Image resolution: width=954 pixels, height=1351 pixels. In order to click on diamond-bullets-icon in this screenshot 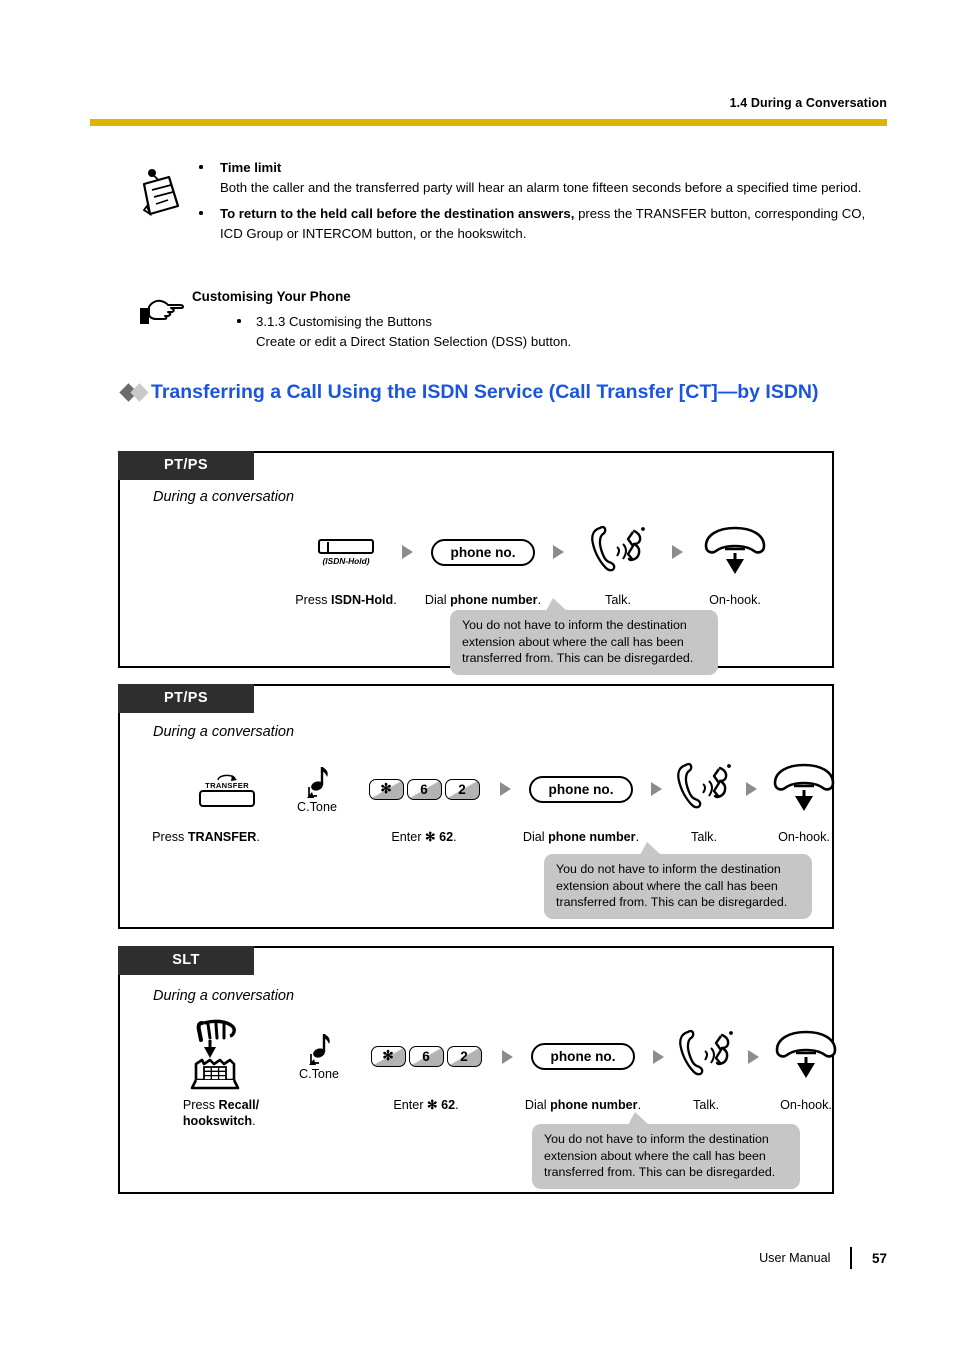, I will do `click(134, 393)`.